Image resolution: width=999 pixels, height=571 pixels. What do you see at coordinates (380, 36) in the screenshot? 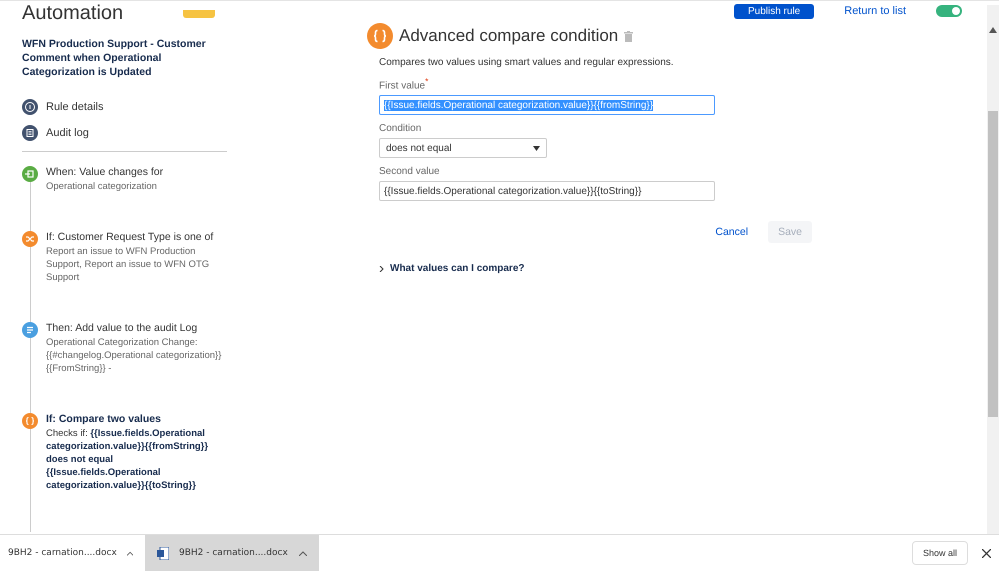
I see `braces-icon` at bounding box center [380, 36].